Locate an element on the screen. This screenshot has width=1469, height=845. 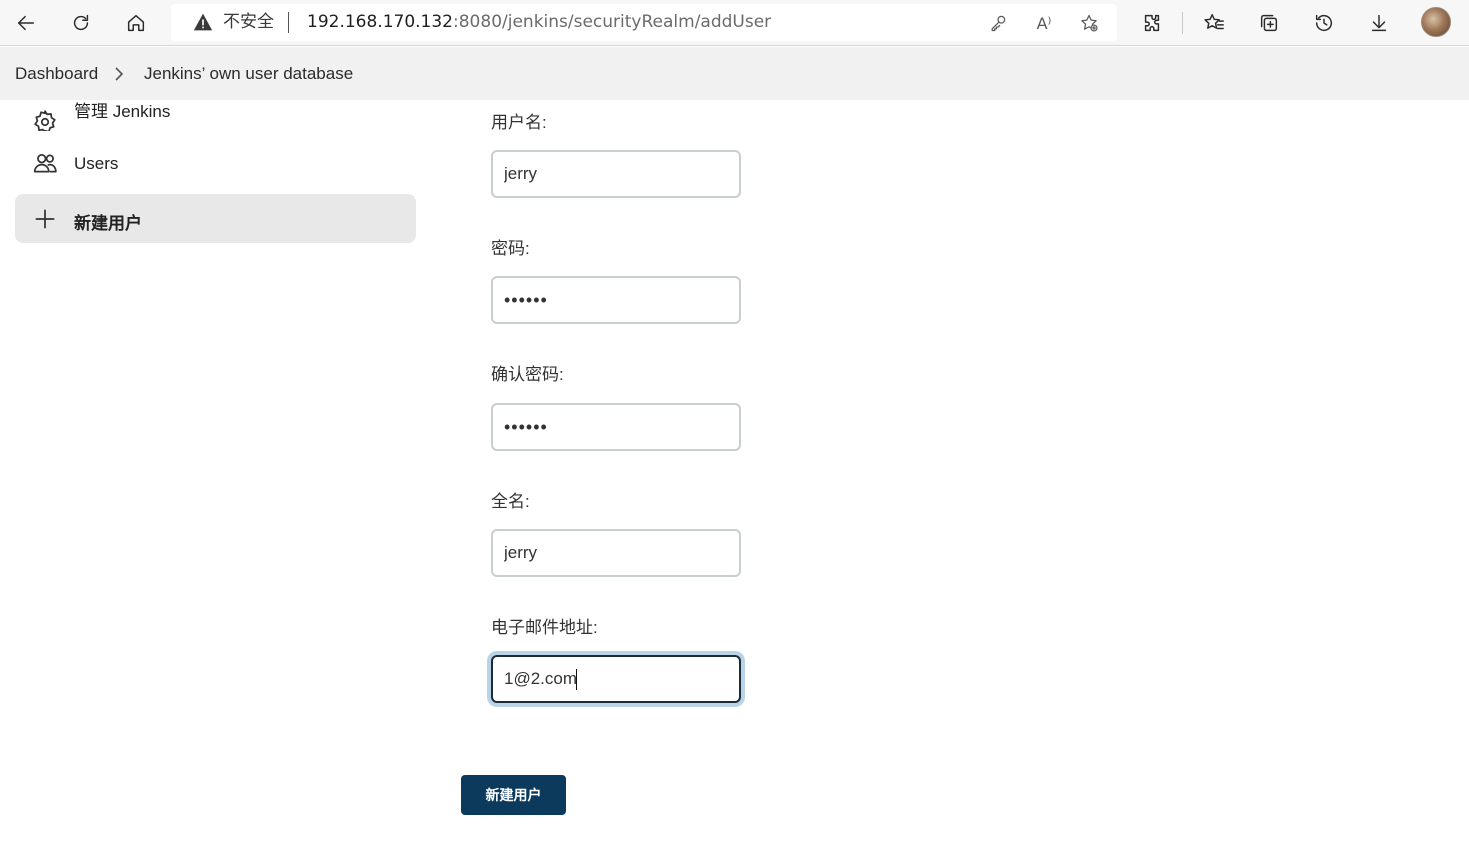
collections-button is located at coordinates (1269, 23).